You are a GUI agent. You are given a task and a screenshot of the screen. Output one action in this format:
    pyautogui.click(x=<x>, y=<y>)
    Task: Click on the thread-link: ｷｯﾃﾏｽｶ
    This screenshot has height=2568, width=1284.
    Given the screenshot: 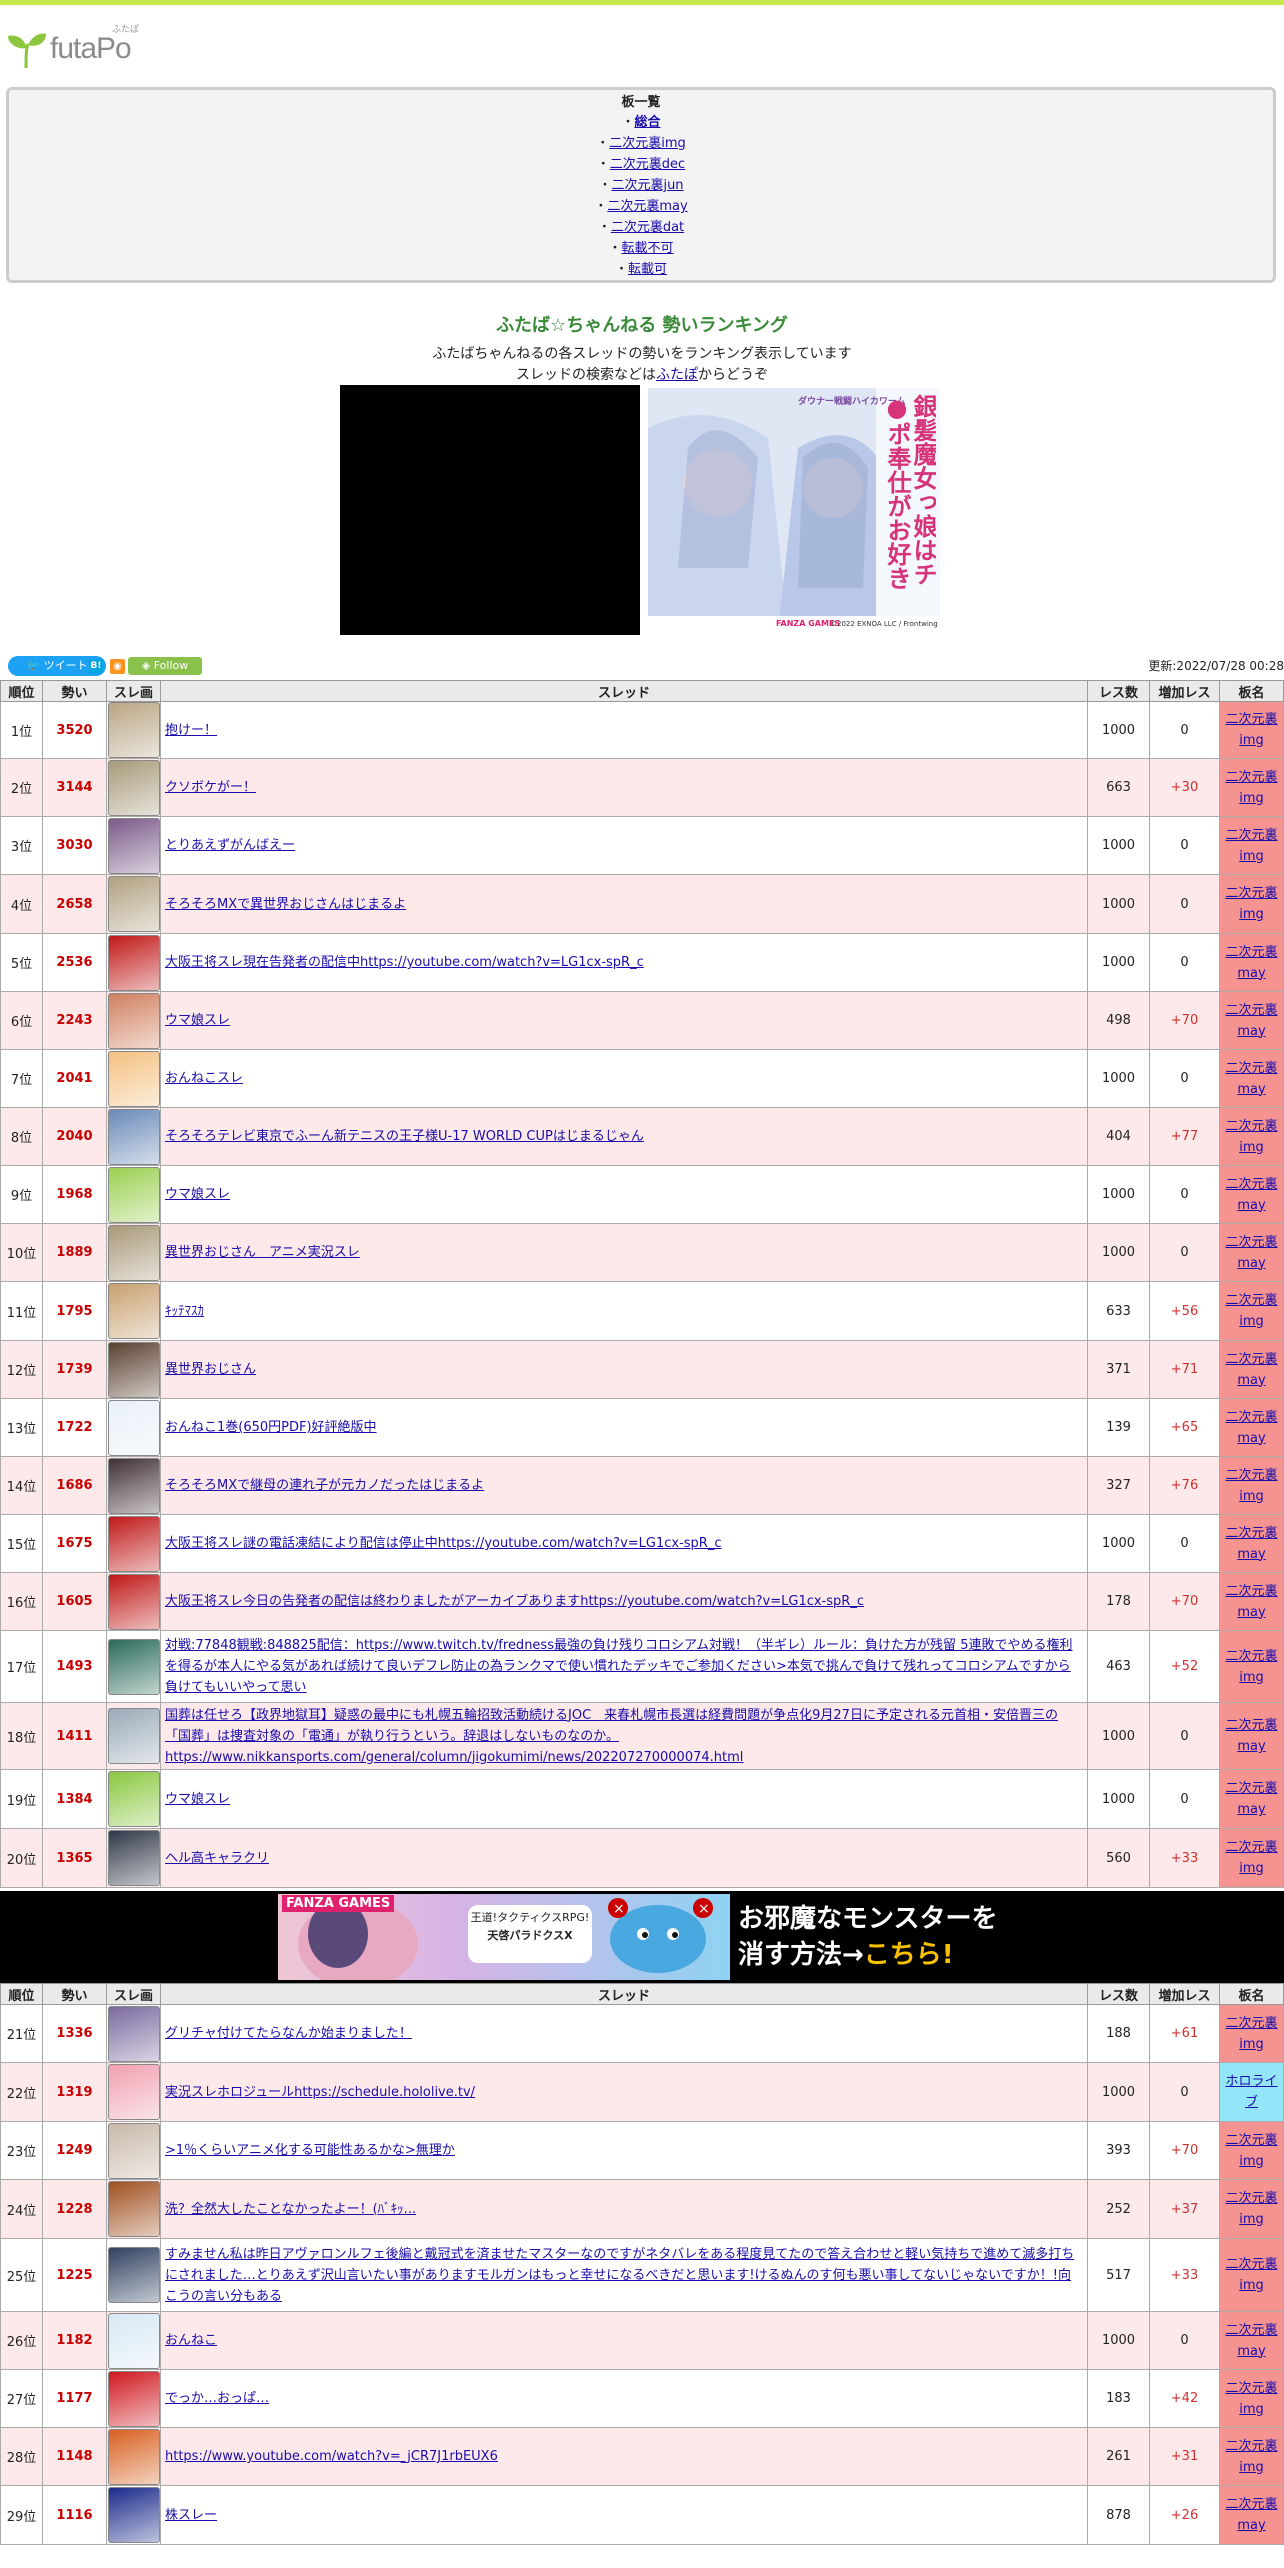 What is the action you would take?
    pyautogui.click(x=184, y=1311)
    